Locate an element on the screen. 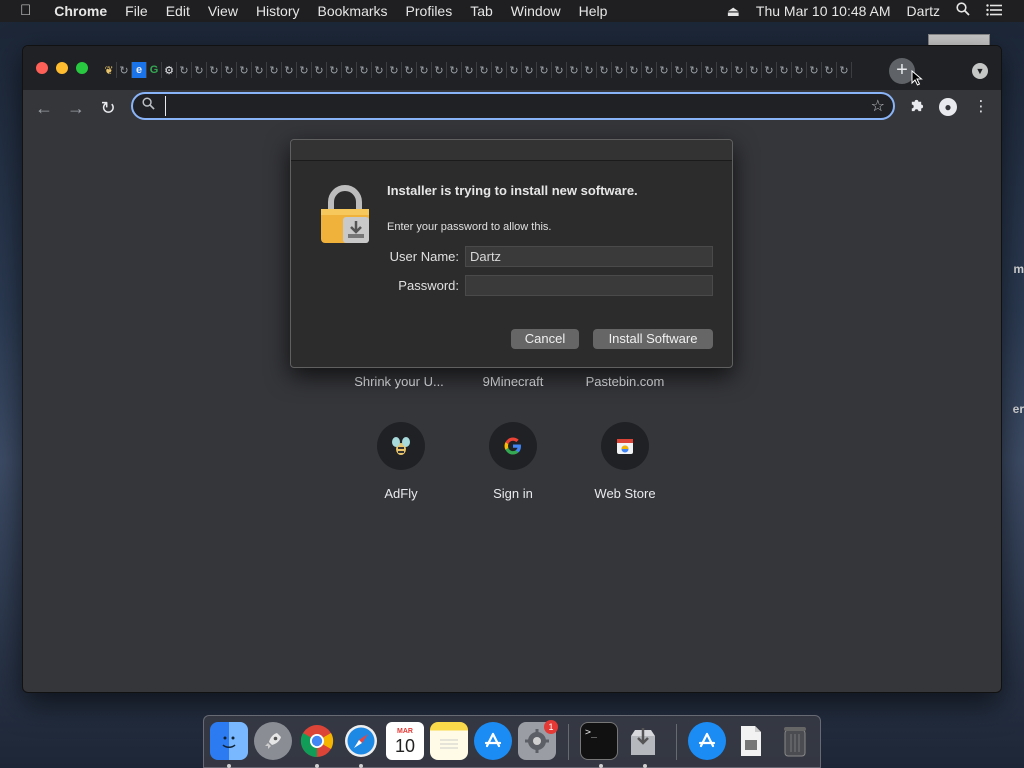 Image resolution: width=1024 pixels, height=768 pixels. app-store-downloads-icon is located at coordinates (707, 741).